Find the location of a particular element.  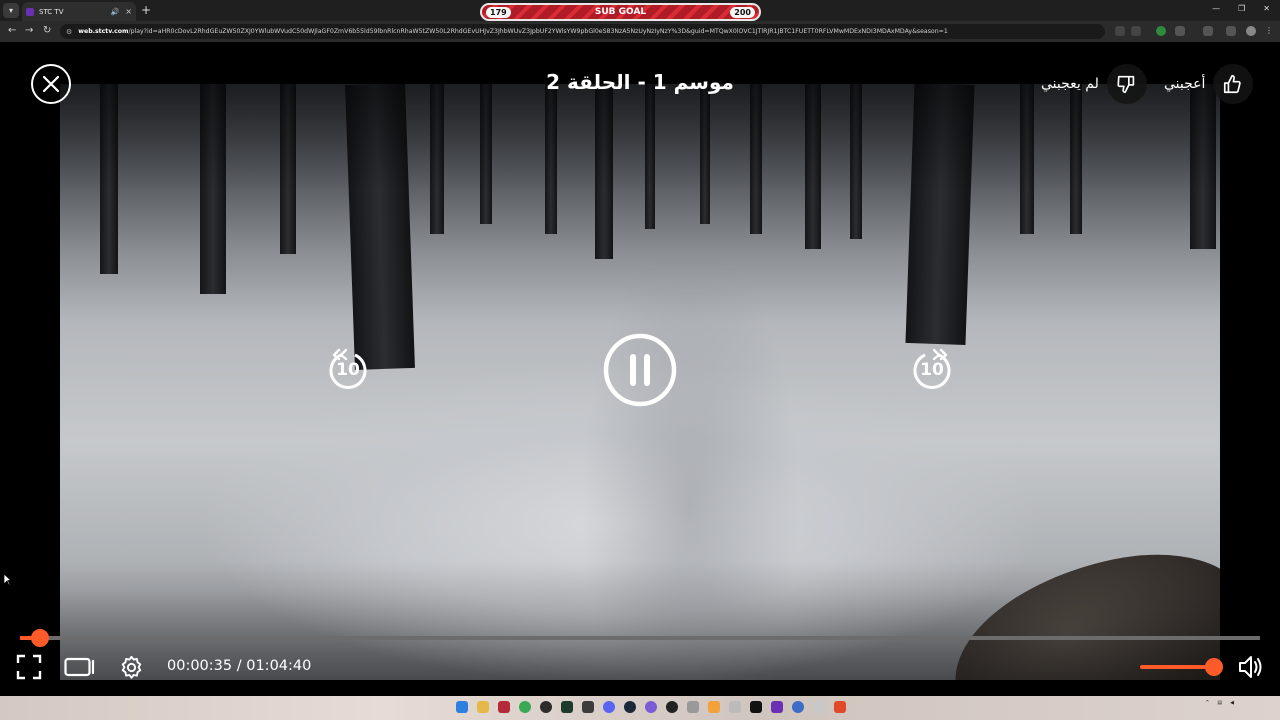

extensions-puzzle-icon is located at coordinates (1180, 31).